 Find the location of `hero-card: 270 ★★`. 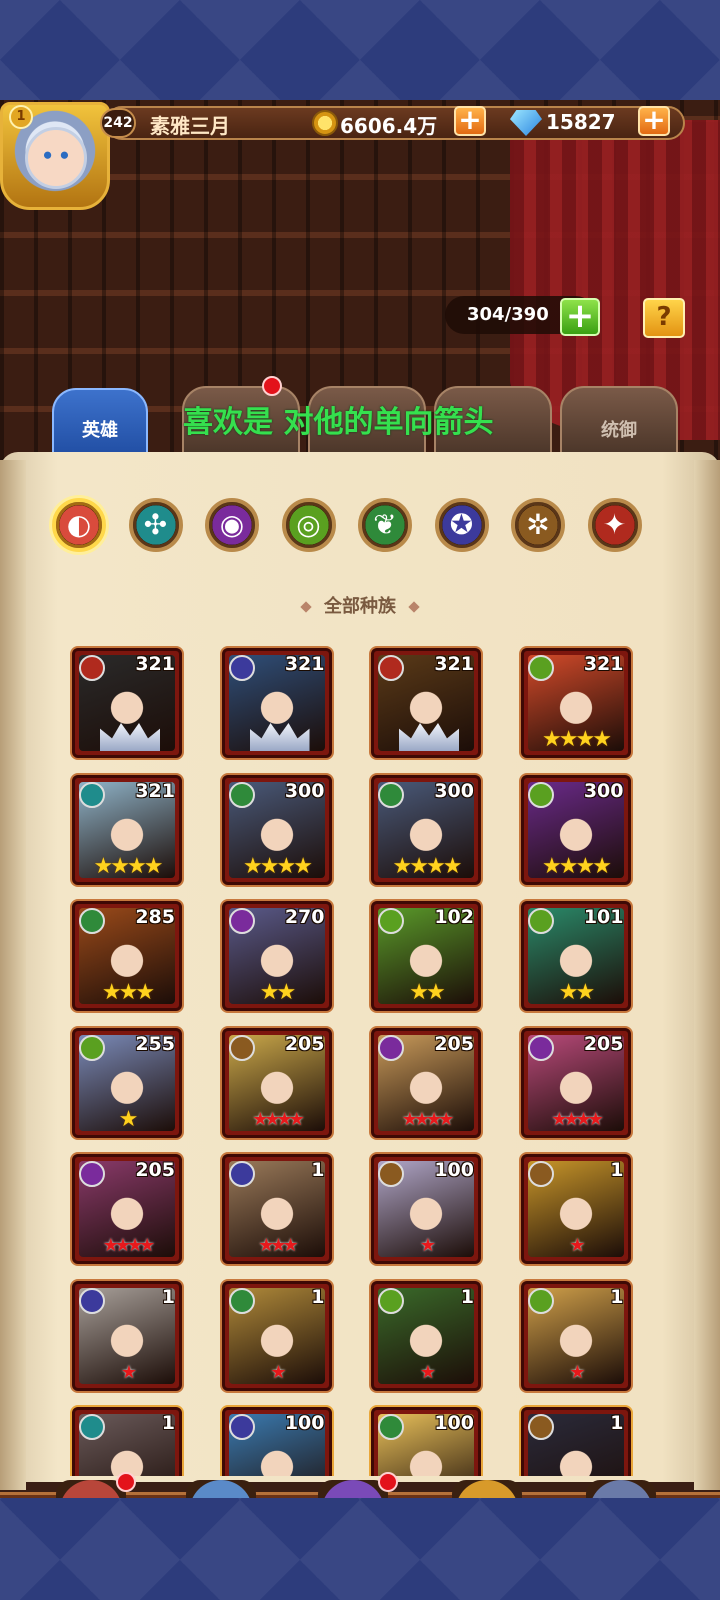

hero-card: 270 ★★ is located at coordinates (276, 956).